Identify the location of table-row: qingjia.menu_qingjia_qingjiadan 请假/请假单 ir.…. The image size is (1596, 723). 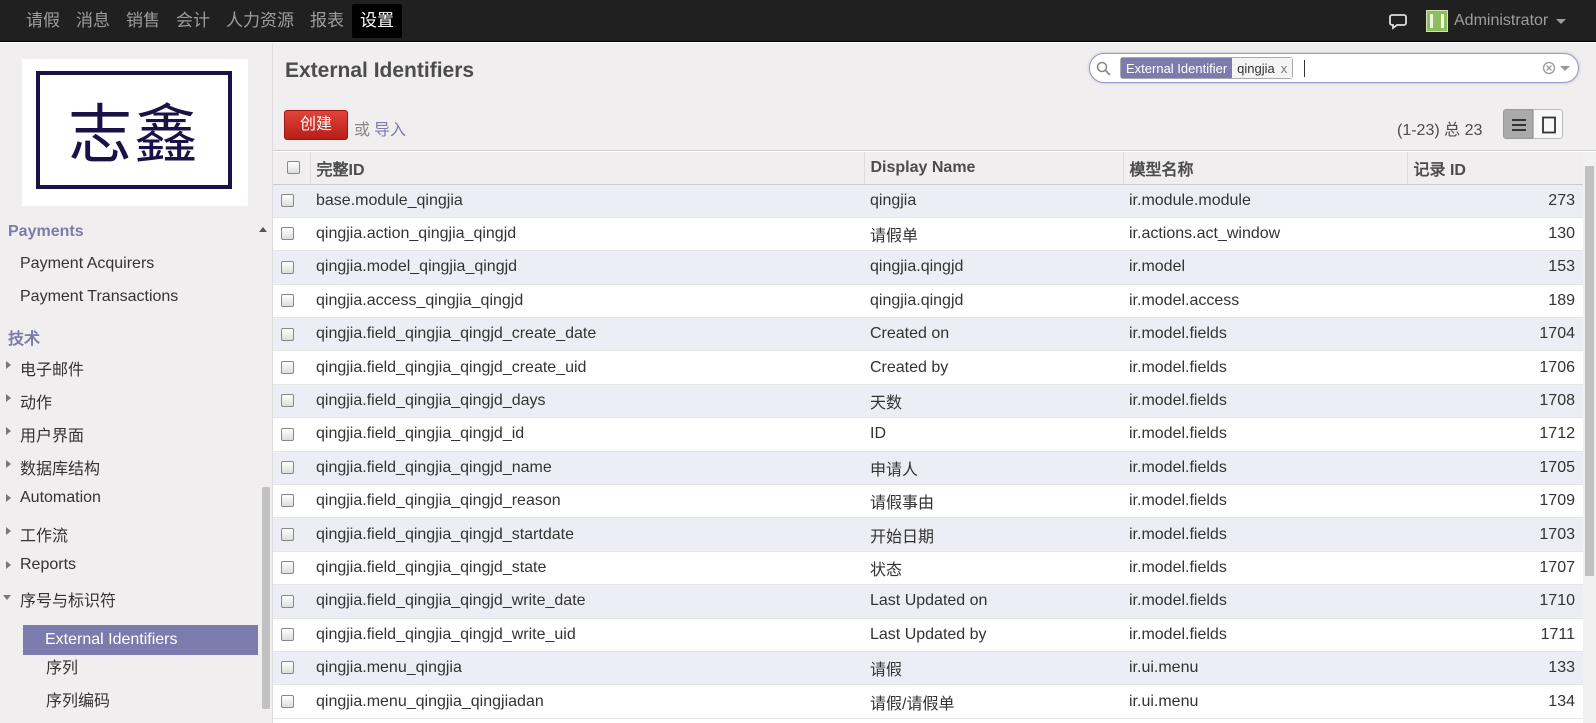
(928, 701).